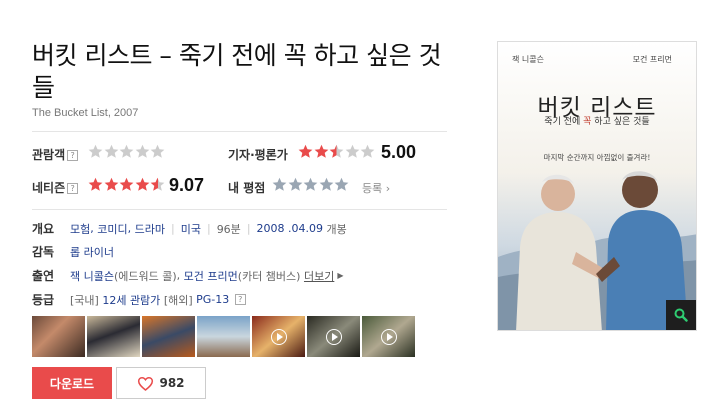 Image resolution: width=716 pixels, height=411 pixels. I want to click on director-row: 감독 롭 라이너, so click(73, 251).